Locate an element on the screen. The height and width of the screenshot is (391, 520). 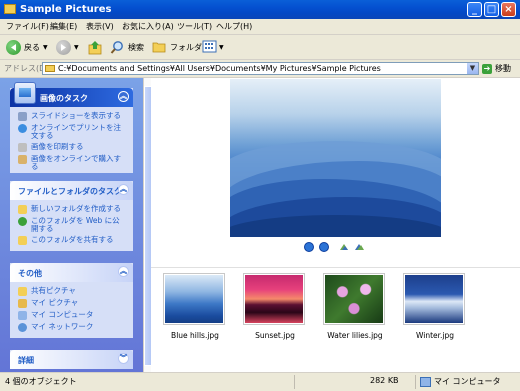
search-button: 検索 is located at coordinates (127, 47).